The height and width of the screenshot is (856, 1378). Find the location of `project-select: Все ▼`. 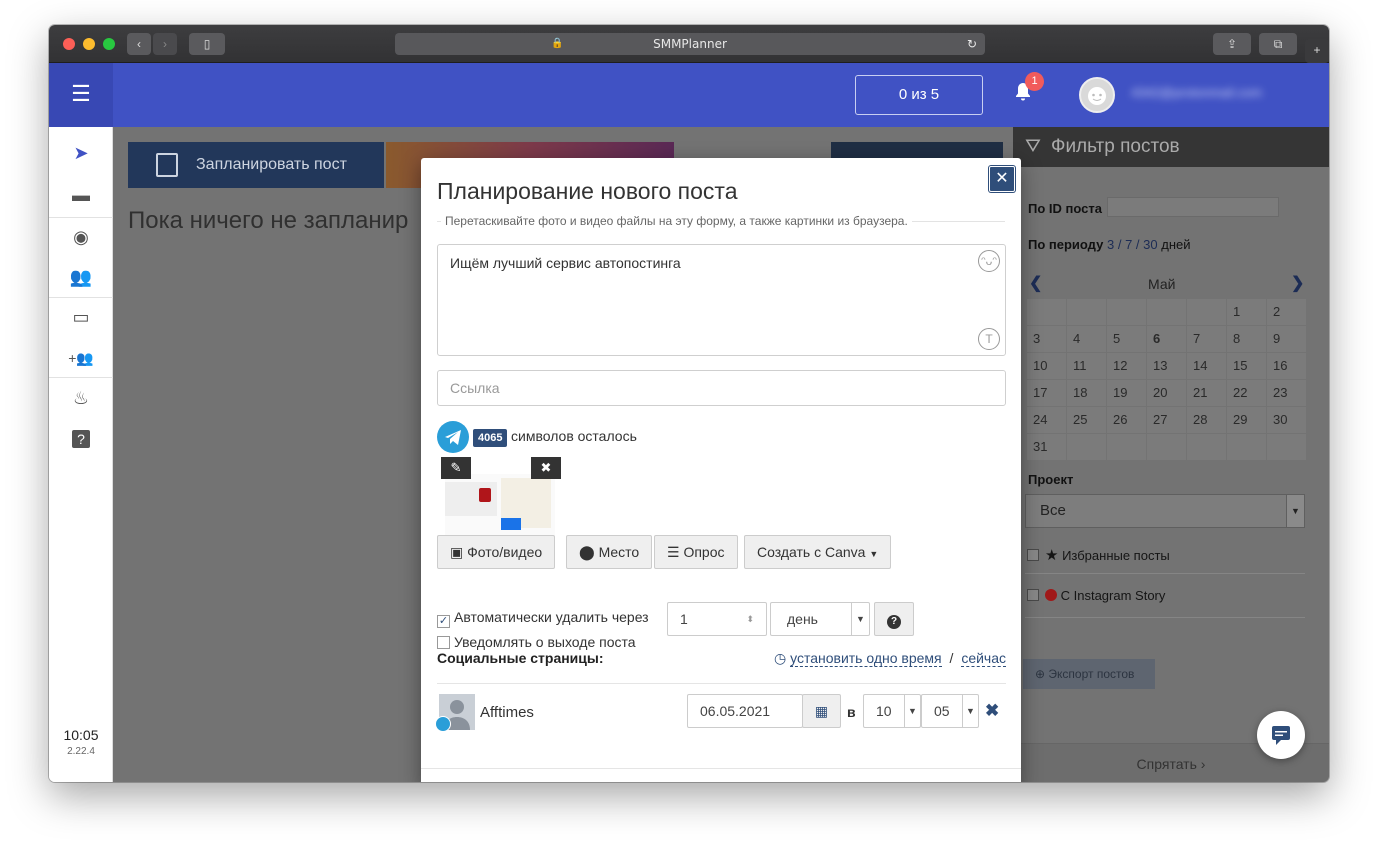

project-select: Все ▼ is located at coordinates (1165, 511).